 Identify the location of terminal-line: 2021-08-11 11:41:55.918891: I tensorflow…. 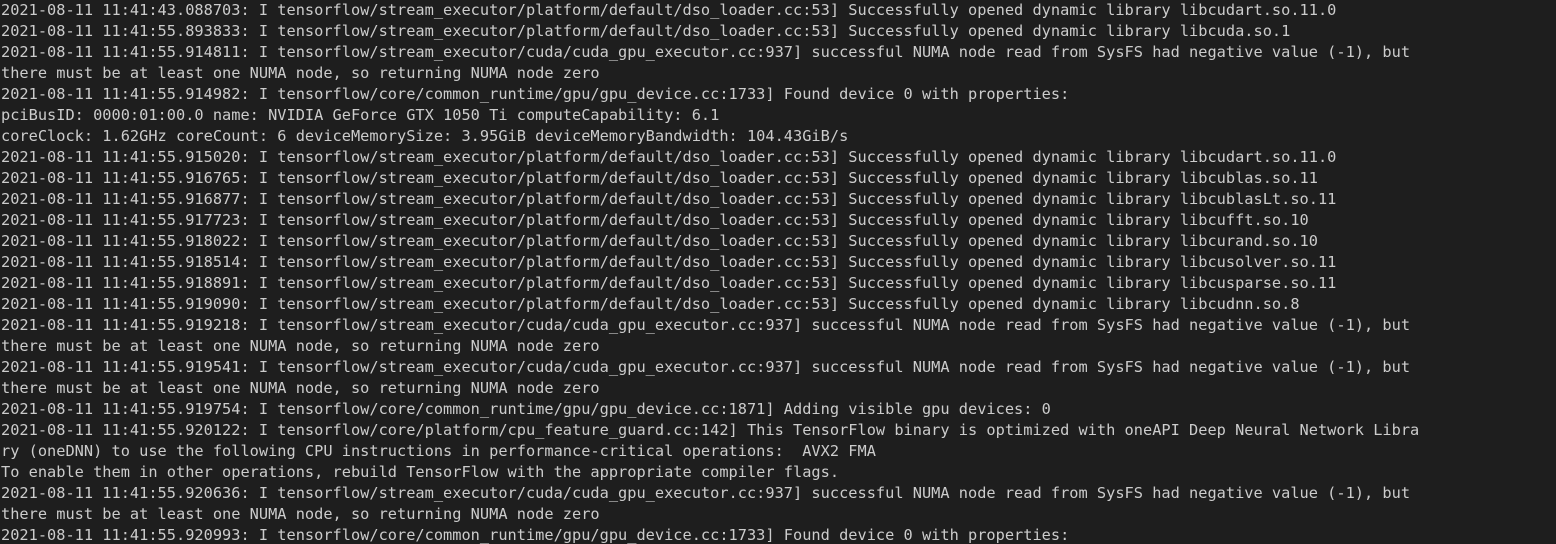
(669, 283).